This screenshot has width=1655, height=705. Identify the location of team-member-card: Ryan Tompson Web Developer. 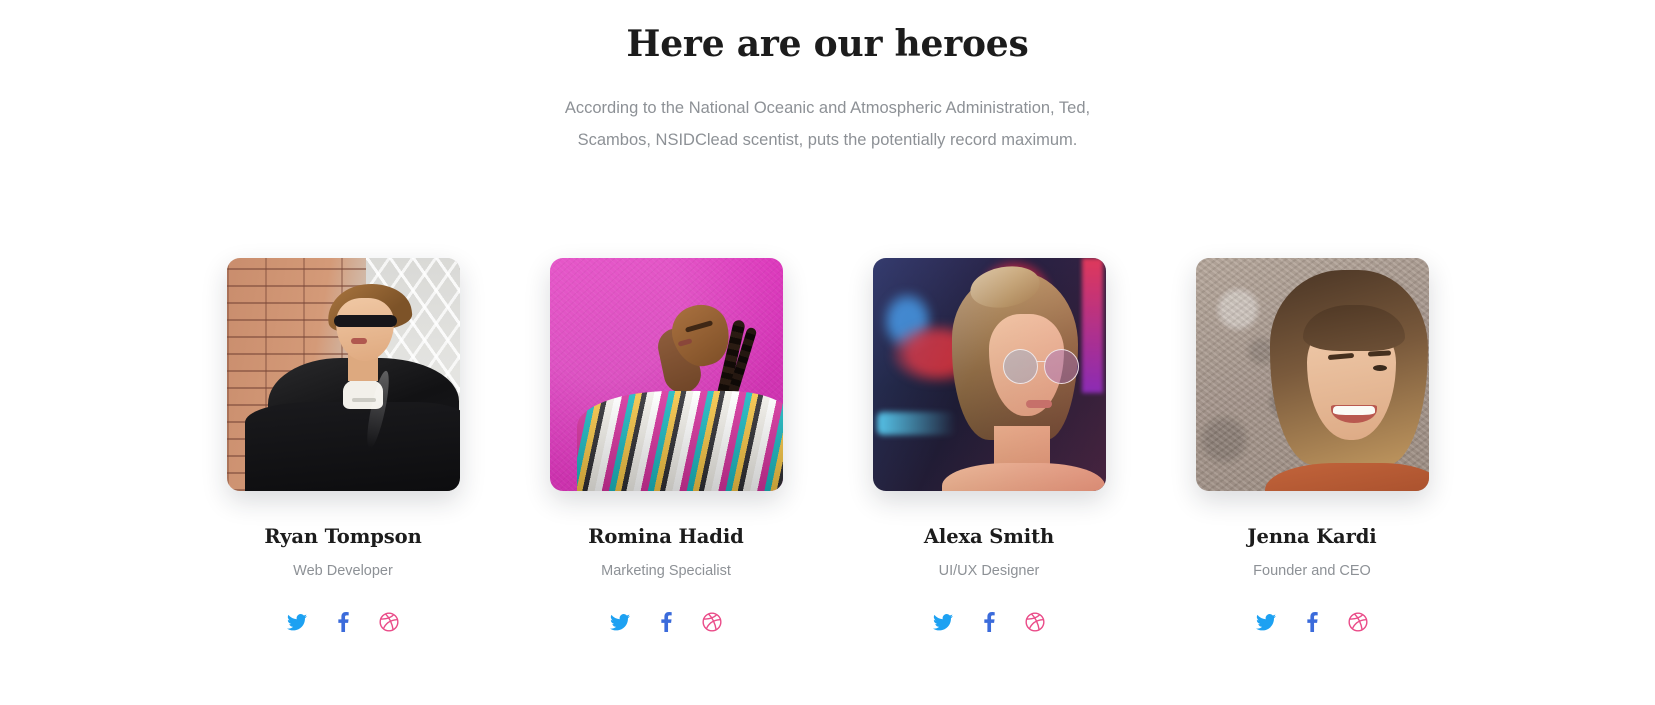
(343, 446).